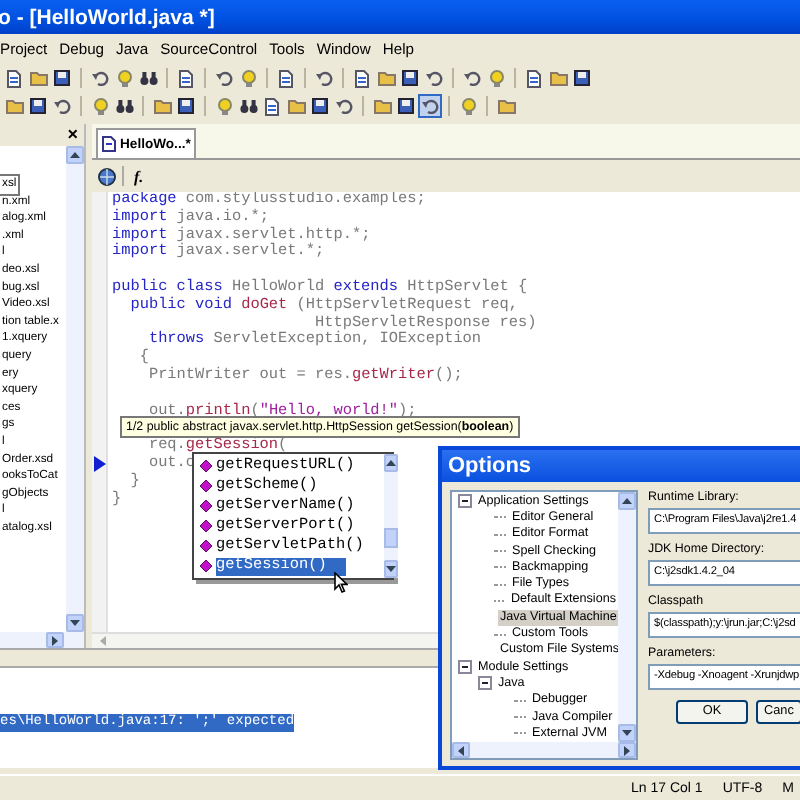 This screenshot has height=800, width=800. What do you see at coordinates (490, 465) in the screenshot?
I see `dialog-title: Options` at bounding box center [490, 465].